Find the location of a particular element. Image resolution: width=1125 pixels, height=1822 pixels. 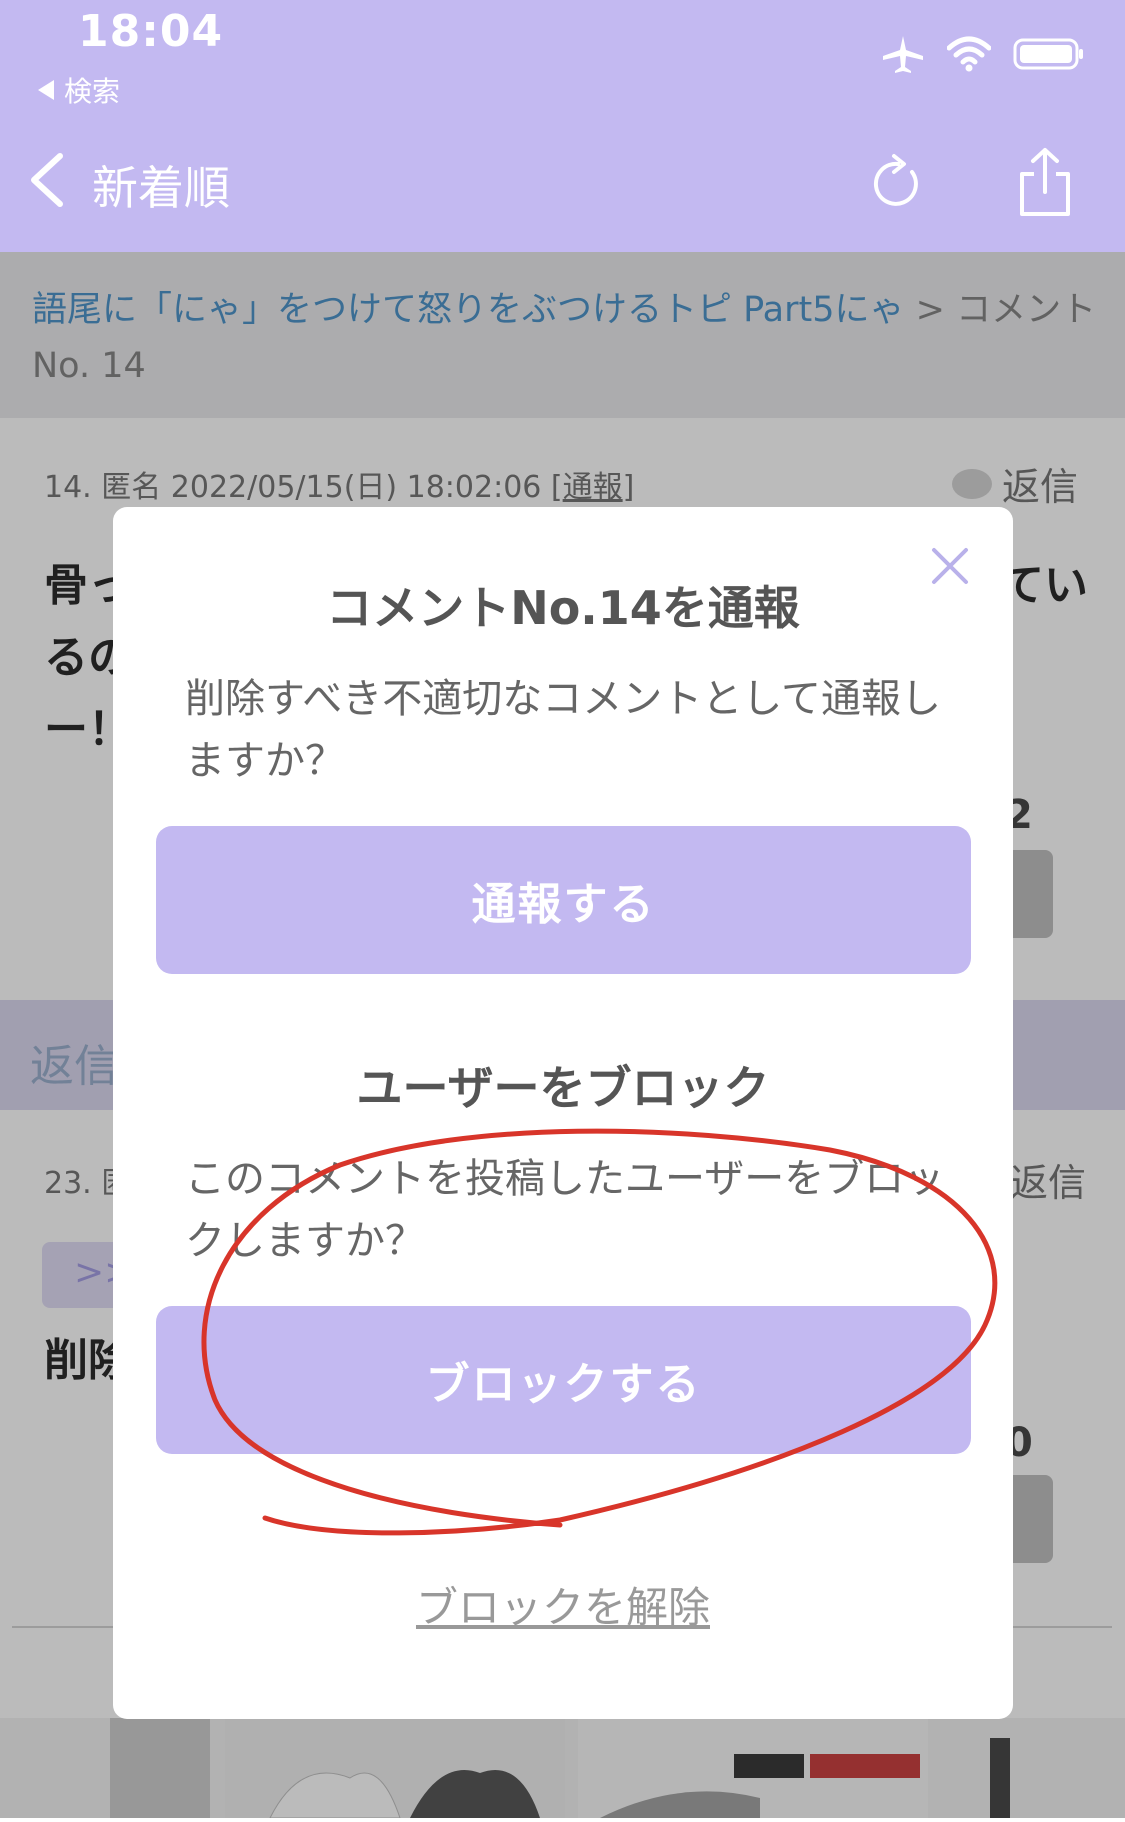

block-text: このコメントを投稿したユーザーをブロックしますか？ is located at coordinates (565, 1210).